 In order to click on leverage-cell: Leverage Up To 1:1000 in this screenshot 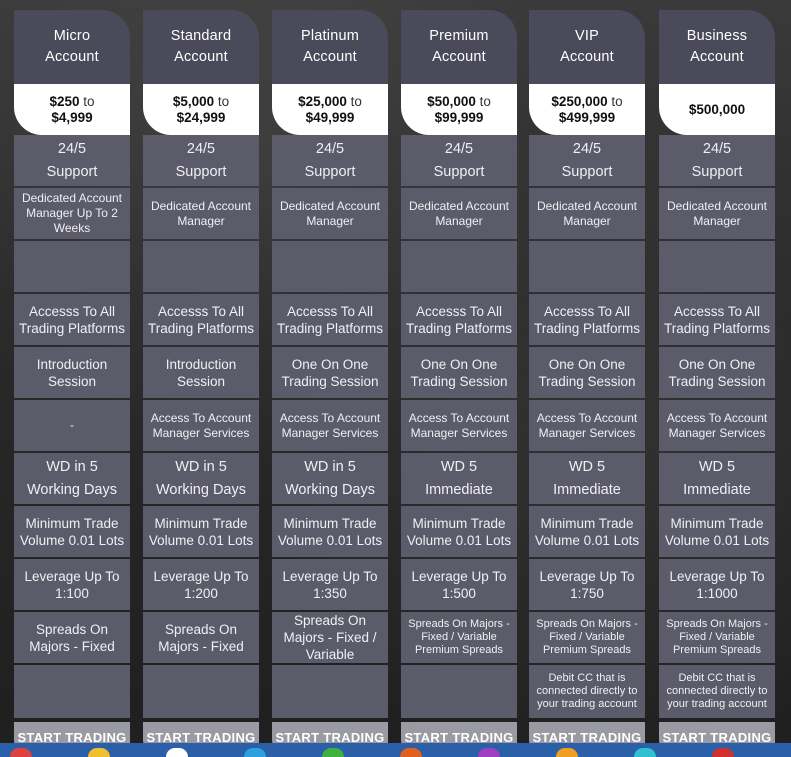, I will do `click(717, 584)`.